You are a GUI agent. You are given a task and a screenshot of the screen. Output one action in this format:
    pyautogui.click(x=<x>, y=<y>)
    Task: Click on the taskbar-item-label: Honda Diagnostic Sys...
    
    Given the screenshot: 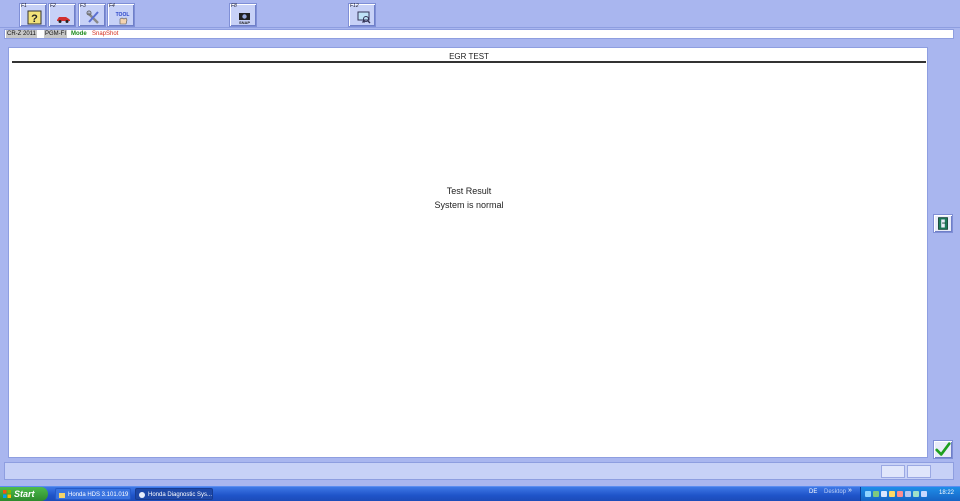 What is the action you would take?
    pyautogui.click(x=180, y=495)
    